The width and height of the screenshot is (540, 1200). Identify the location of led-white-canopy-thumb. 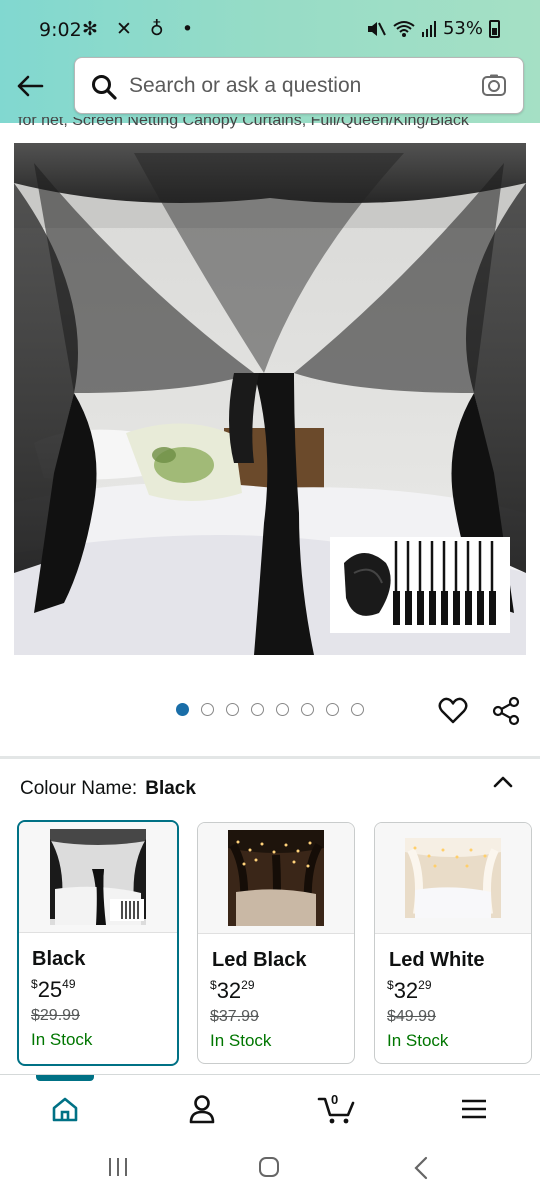
(453, 878).